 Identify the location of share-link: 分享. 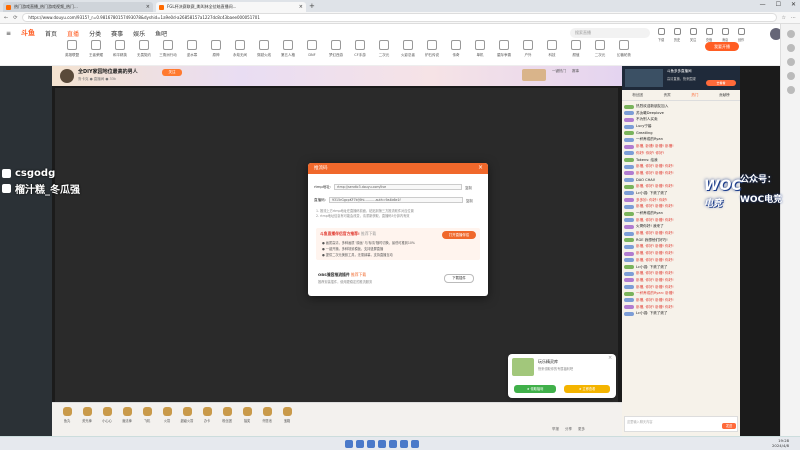
(568, 429).